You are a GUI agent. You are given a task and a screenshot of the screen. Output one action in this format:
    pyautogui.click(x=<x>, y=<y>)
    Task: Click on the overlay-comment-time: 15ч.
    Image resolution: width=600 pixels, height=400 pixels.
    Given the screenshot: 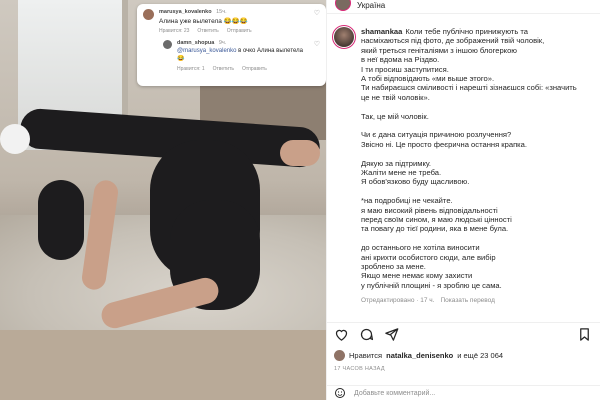 What is the action you would take?
    pyautogui.click(x=221, y=12)
    